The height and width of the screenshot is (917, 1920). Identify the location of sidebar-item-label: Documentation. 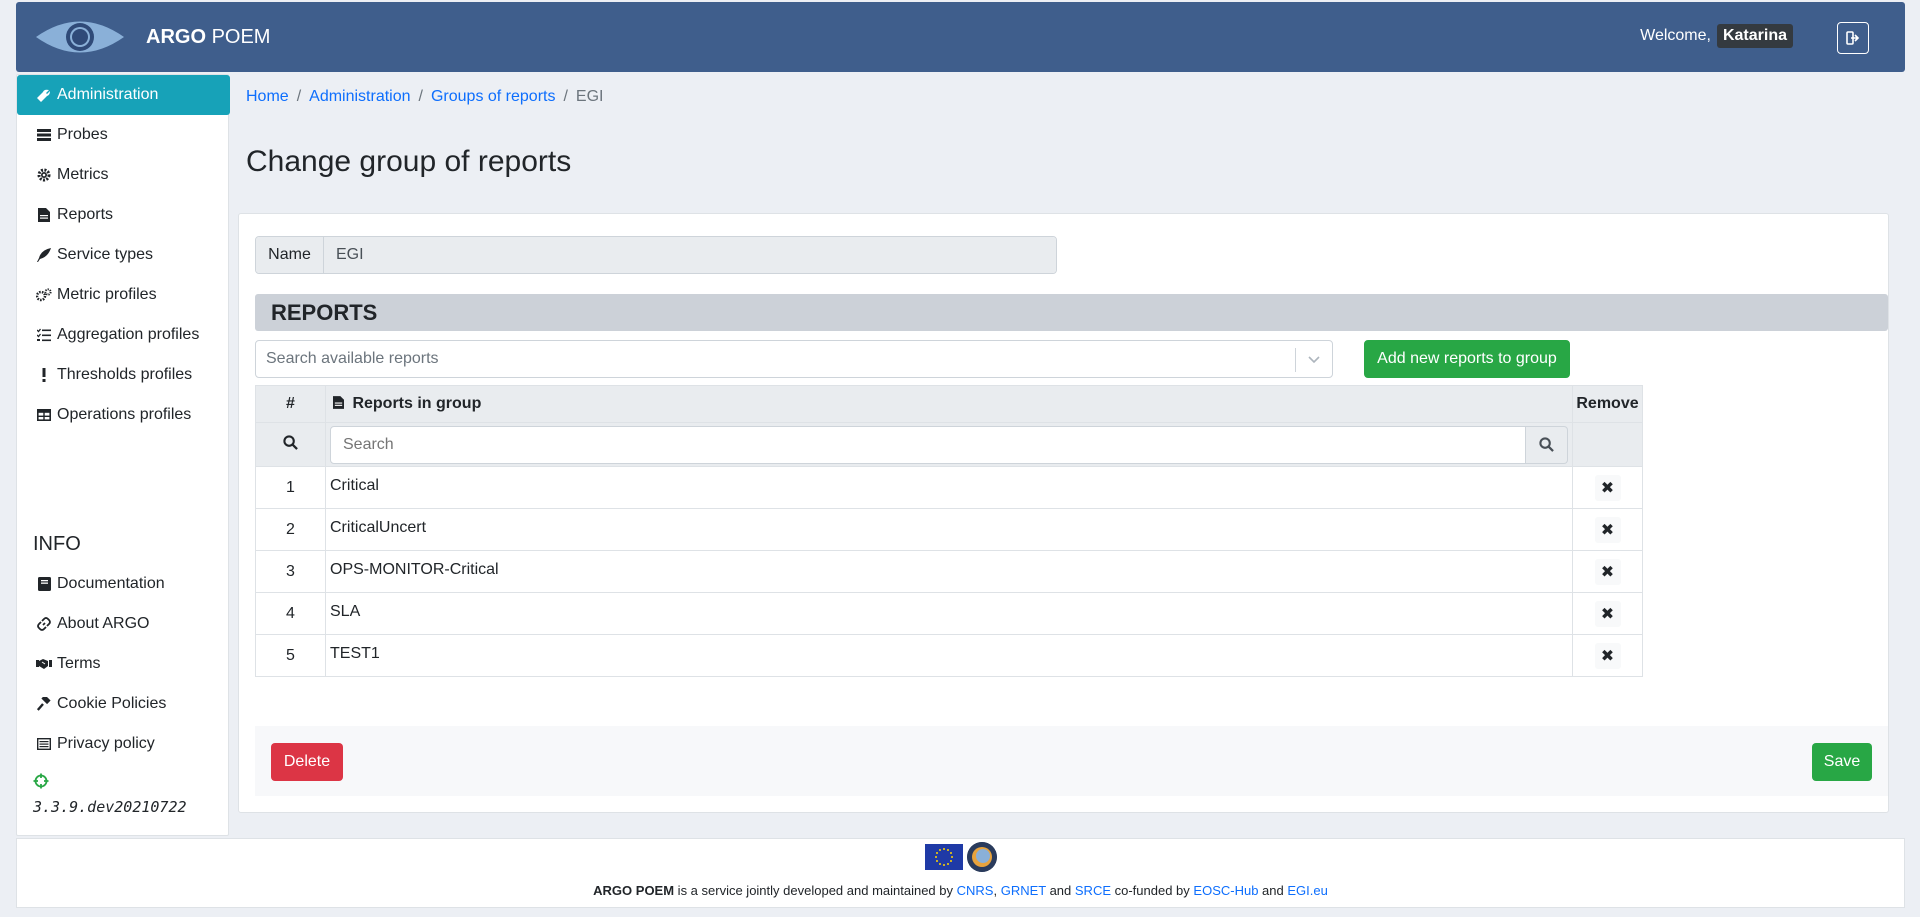
(111, 583).